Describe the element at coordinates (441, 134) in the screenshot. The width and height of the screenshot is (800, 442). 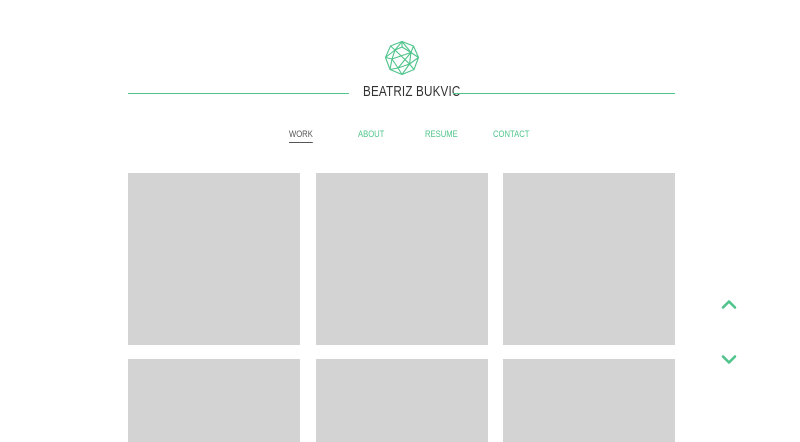
I see `nav-item-resume: RESUME` at that location.